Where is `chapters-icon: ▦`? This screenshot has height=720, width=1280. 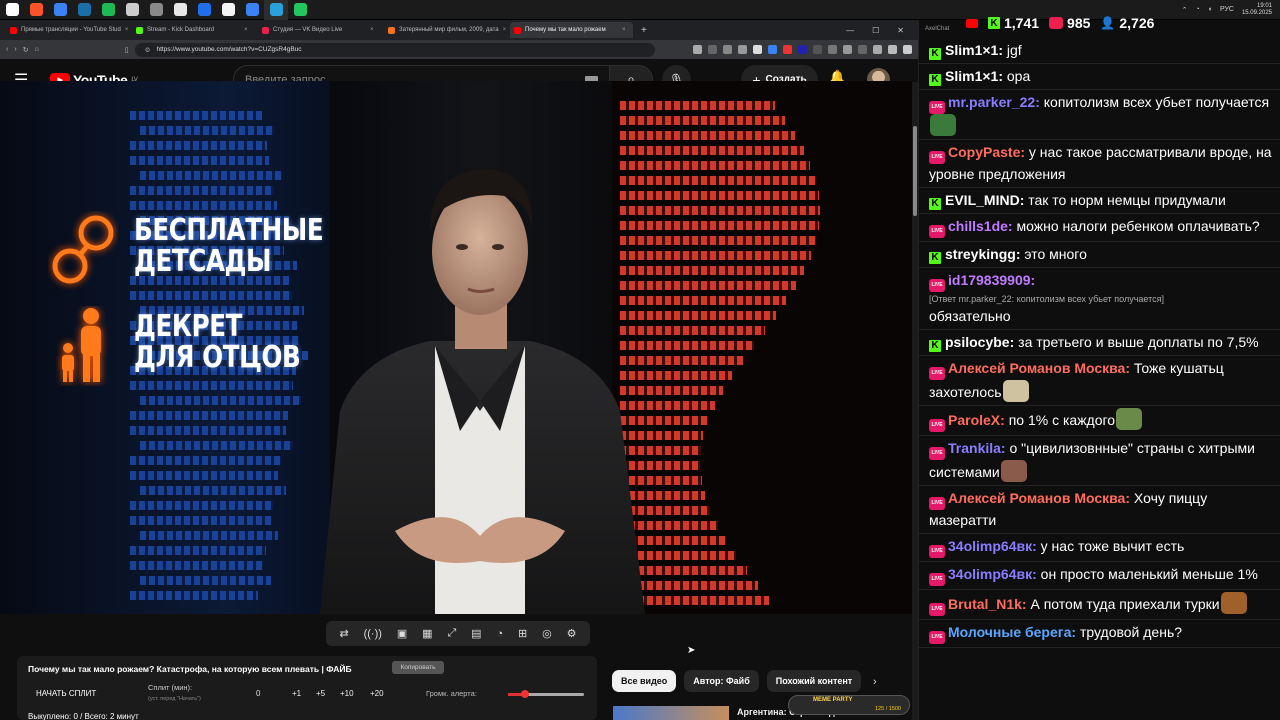 chapters-icon: ▦ is located at coordinates (427, 633).